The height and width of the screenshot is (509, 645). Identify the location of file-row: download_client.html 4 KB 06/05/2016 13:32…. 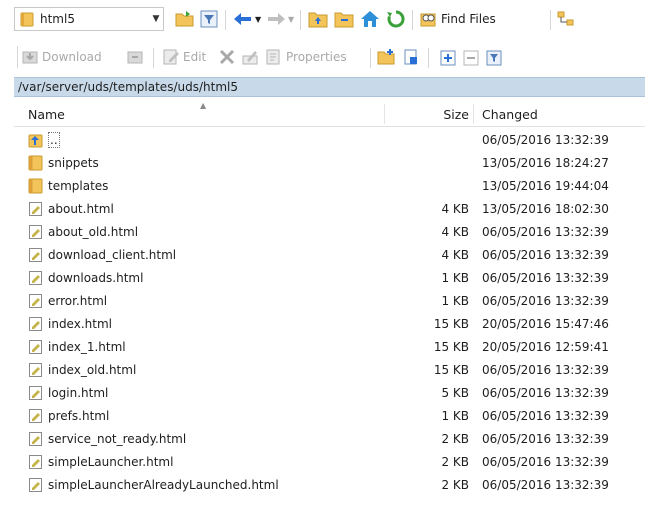
(329, 254).